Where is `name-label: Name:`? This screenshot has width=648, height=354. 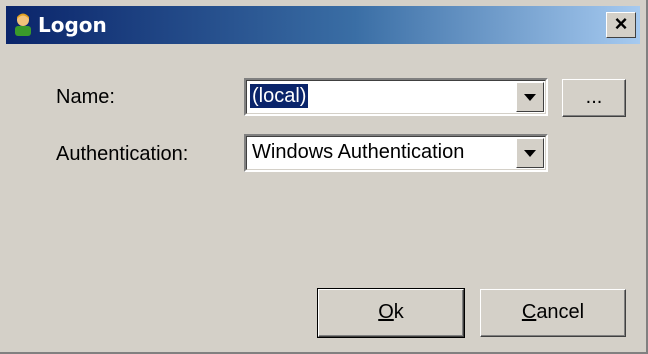
name-label: Name: is located at coordinates (85, 97).